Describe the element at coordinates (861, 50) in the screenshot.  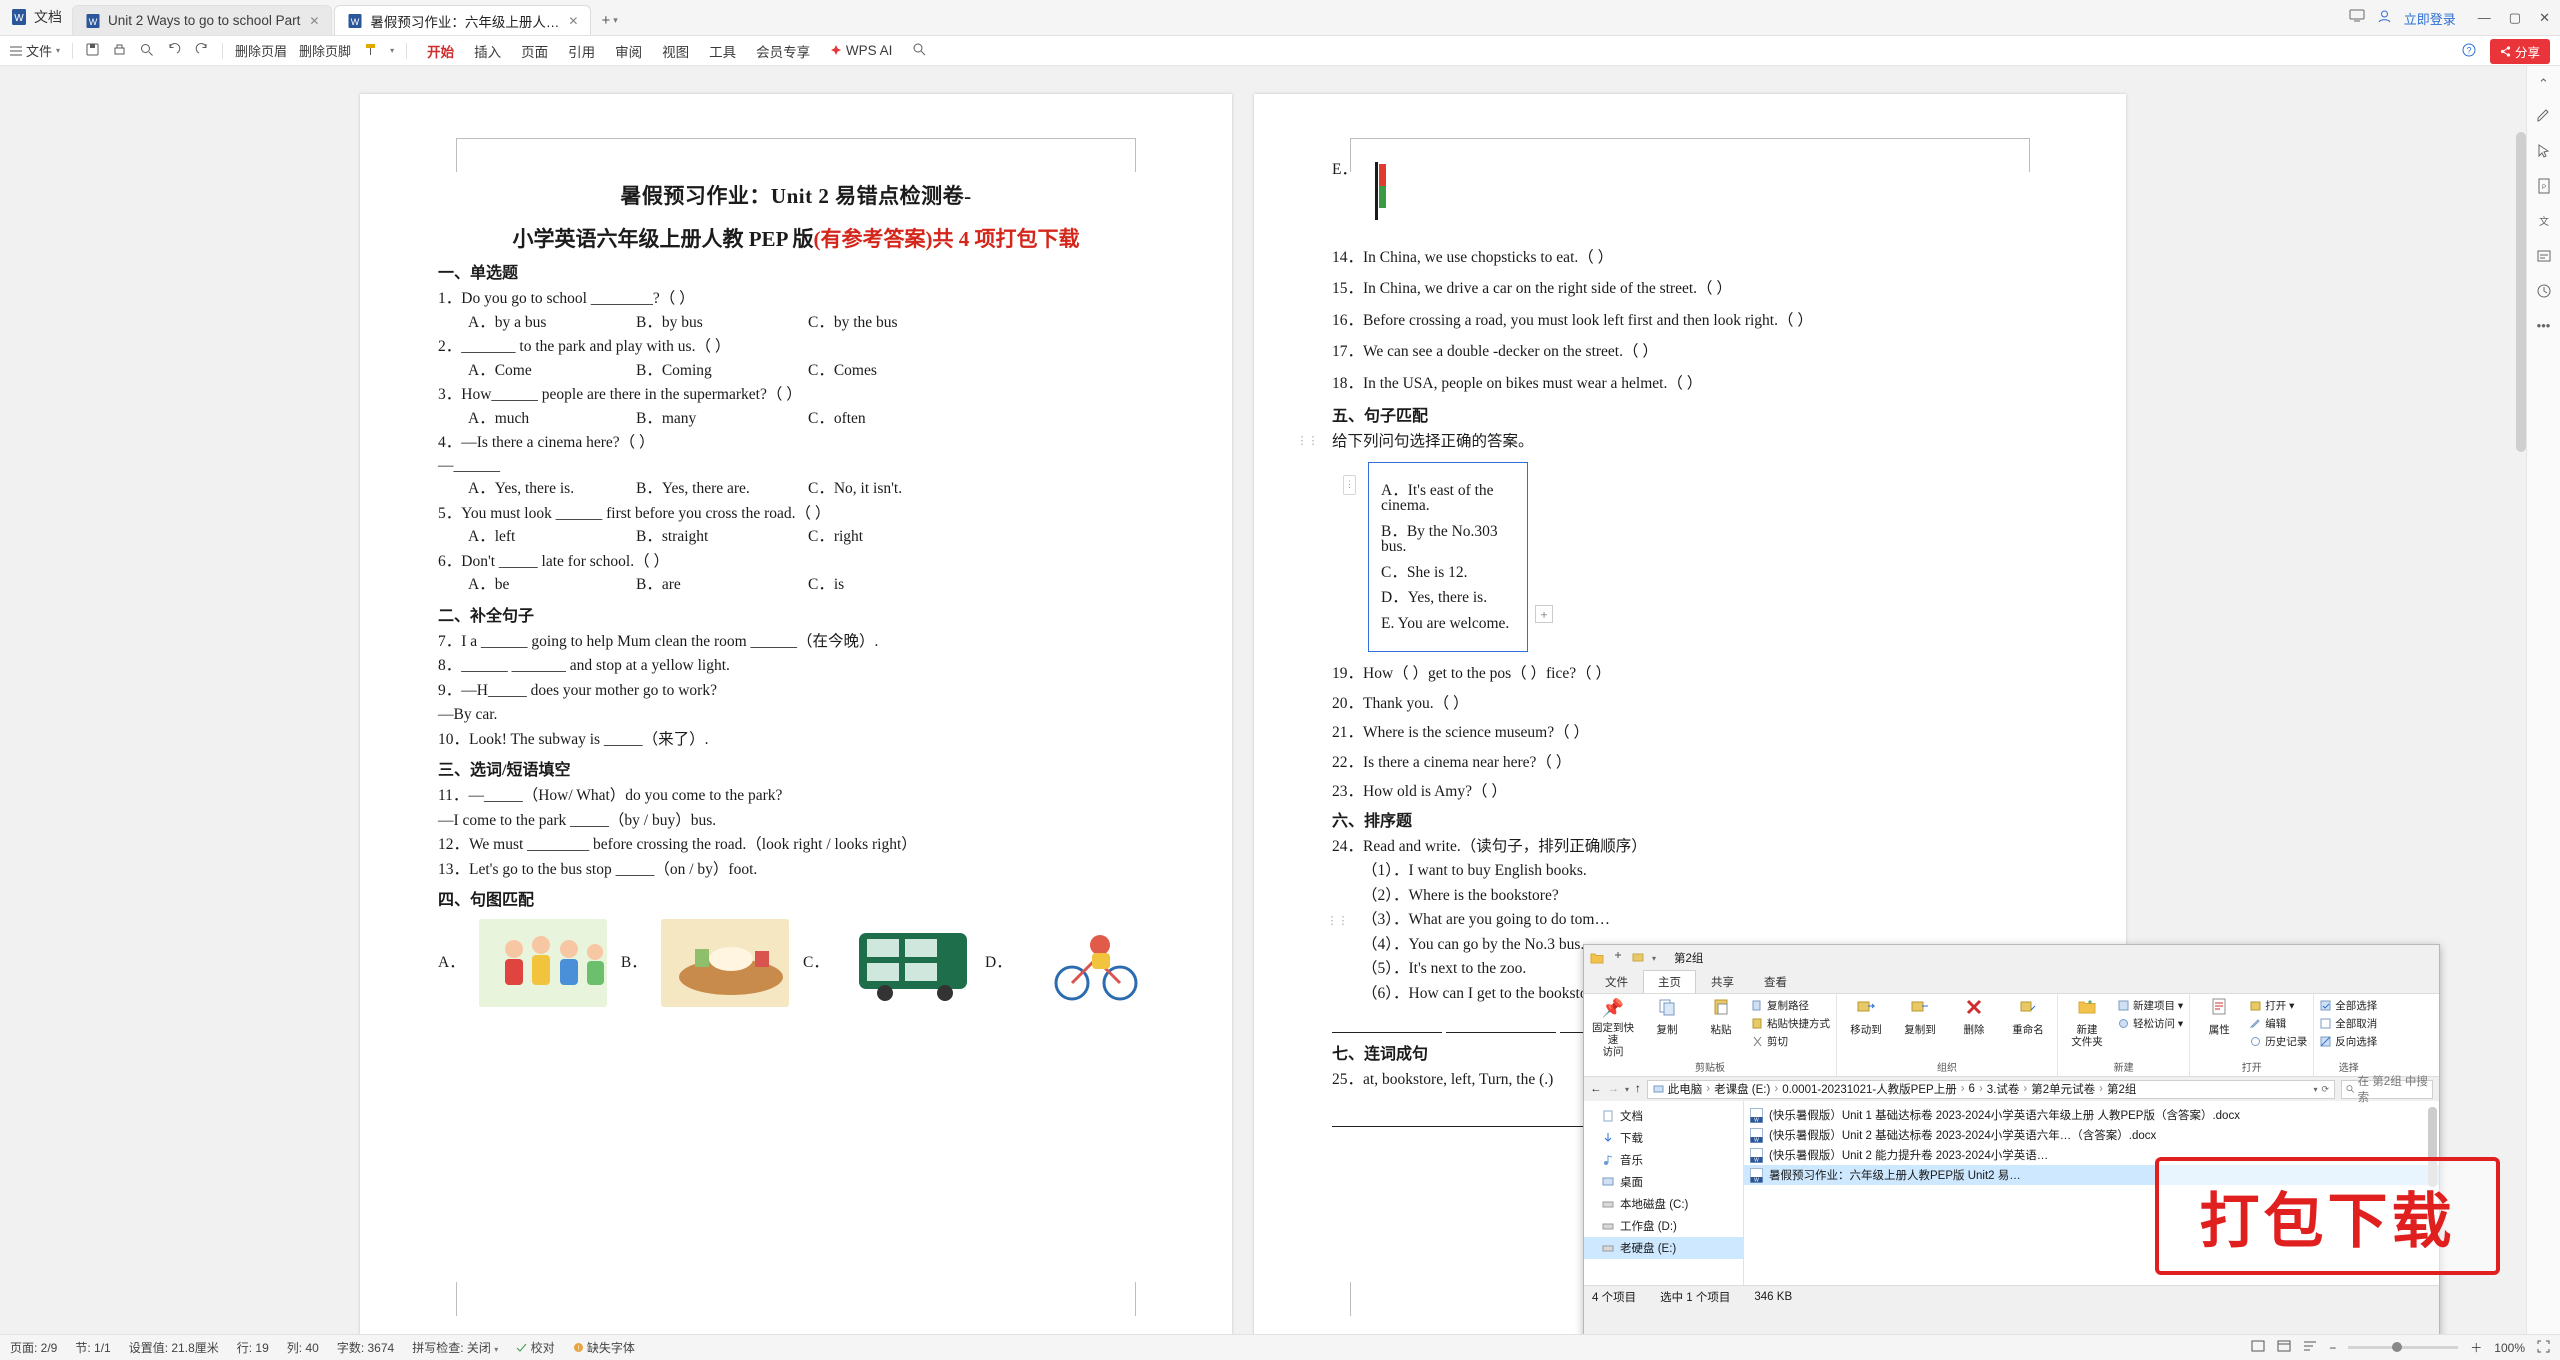
I see `tab-wps-ai: WPS AI` at that location.